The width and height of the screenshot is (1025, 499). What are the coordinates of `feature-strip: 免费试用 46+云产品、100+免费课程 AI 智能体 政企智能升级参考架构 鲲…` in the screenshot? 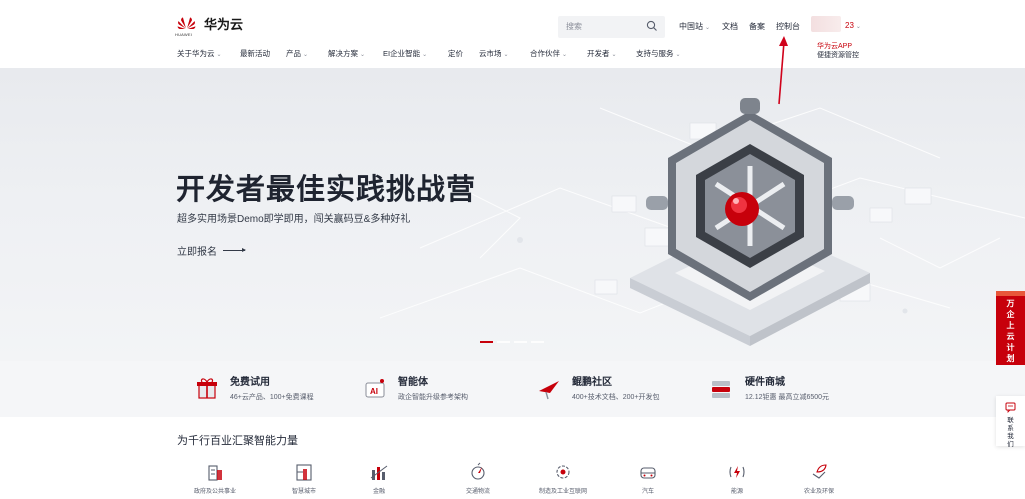 It's located at (512, 389).